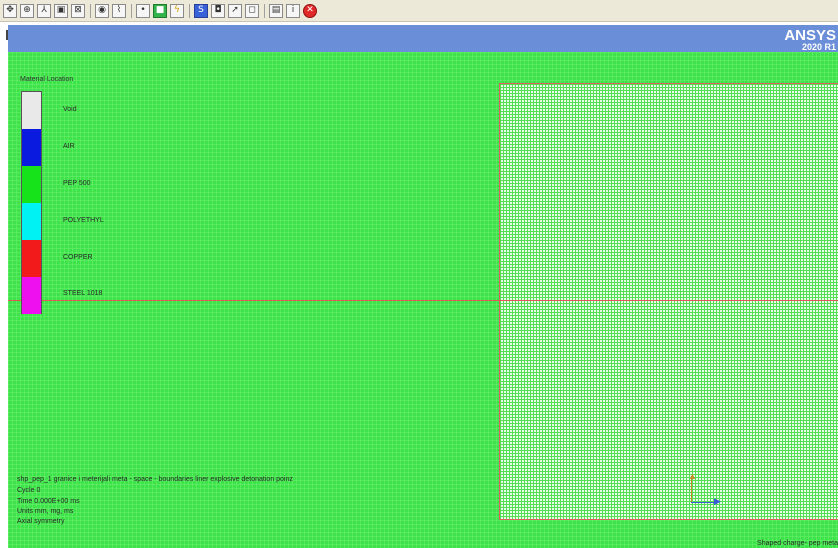 The image size is (838, 548). Describe the element at coordinates (70, 109) in the screenshot. I see `legend-label-void: Void` at that location.